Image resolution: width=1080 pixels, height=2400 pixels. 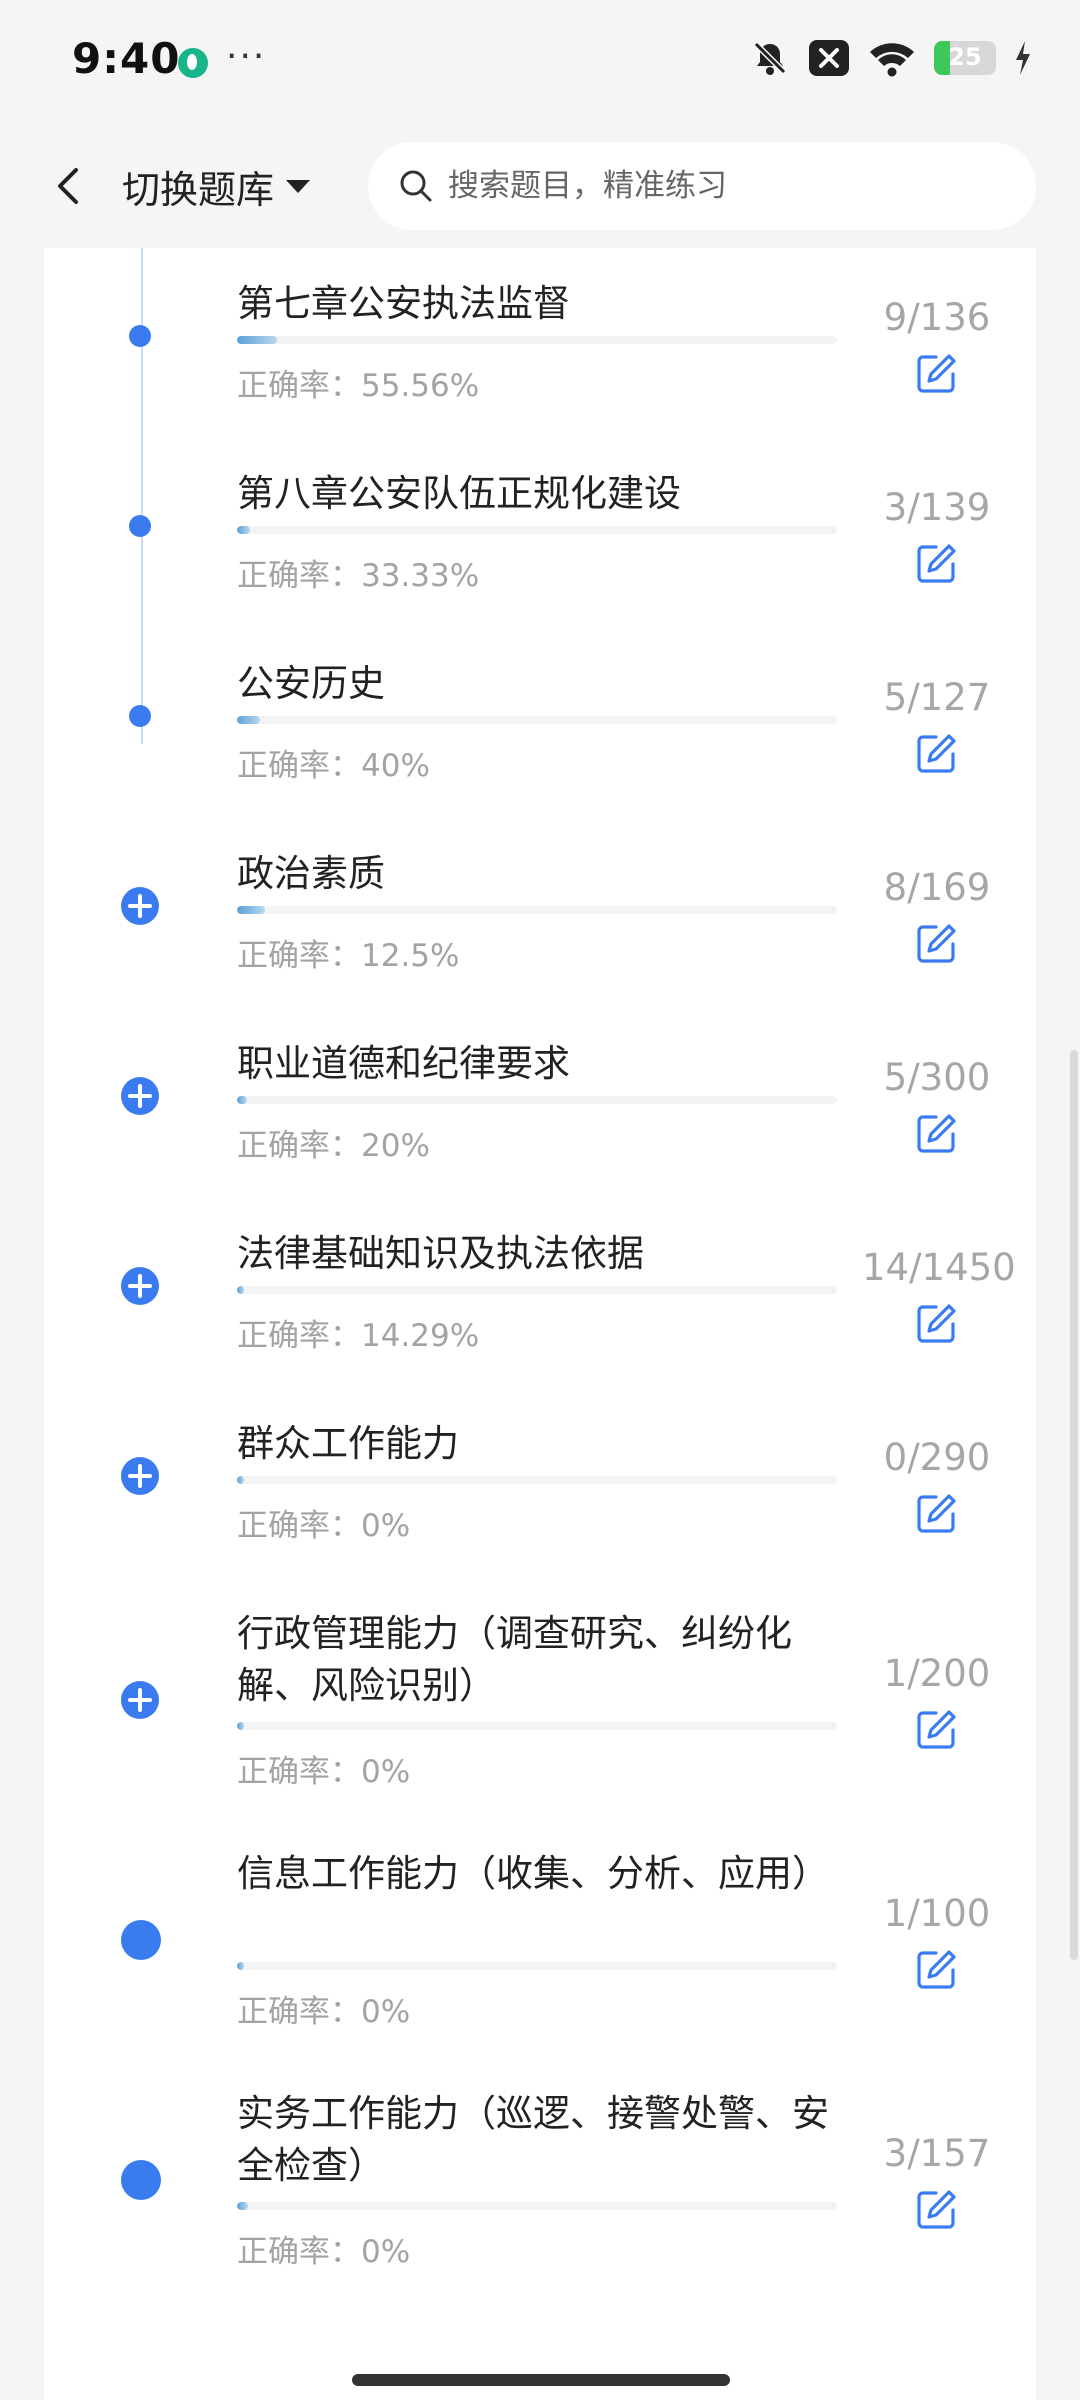 What do you see at coordinates (311, 873) in the screenshot?
I see `chapter-title: 政治素质` at bounding box center [311, 873].